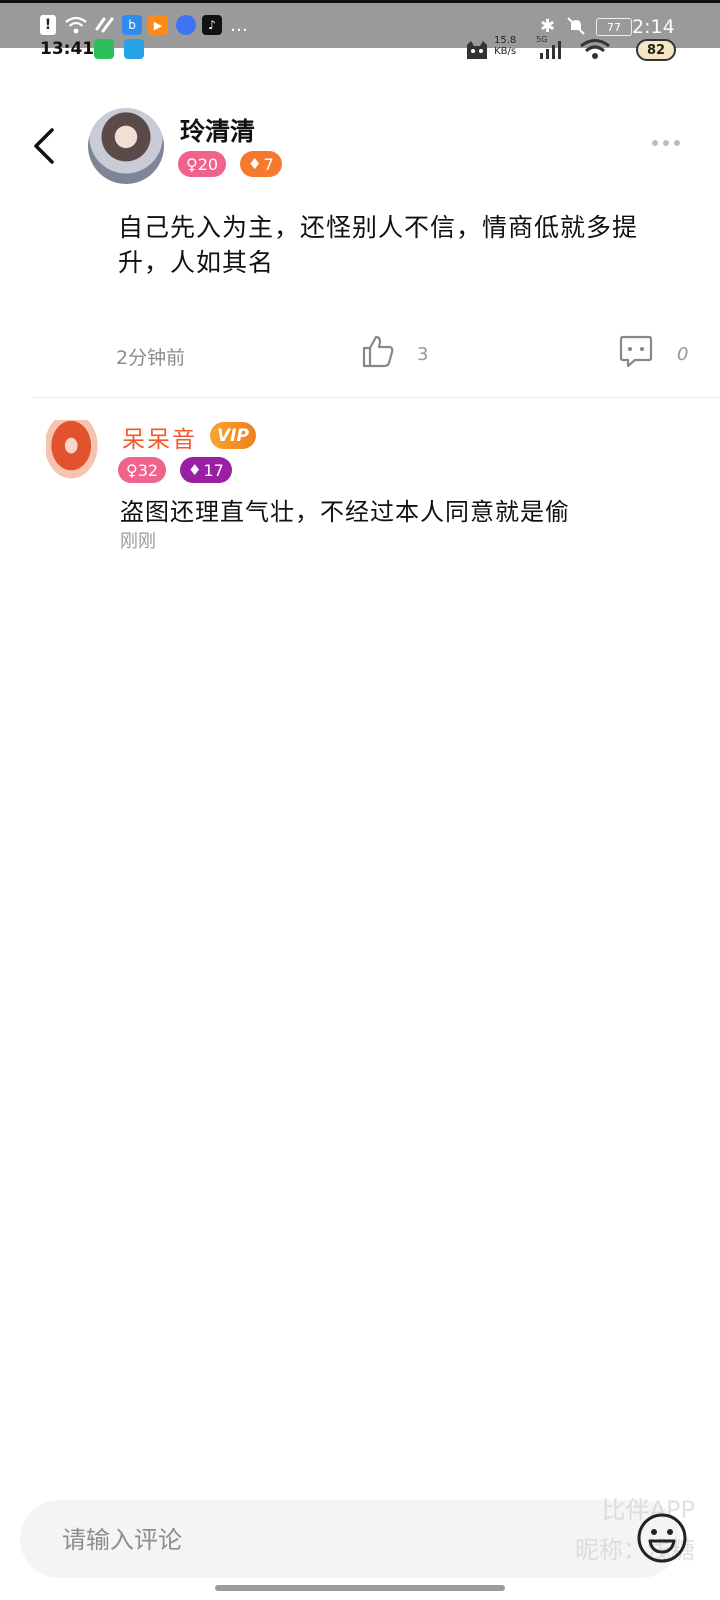  What do you see at coordinates (656, 50) in the screenshot?
I see `battery-indicator: 82` at bounding box center [656, 50].